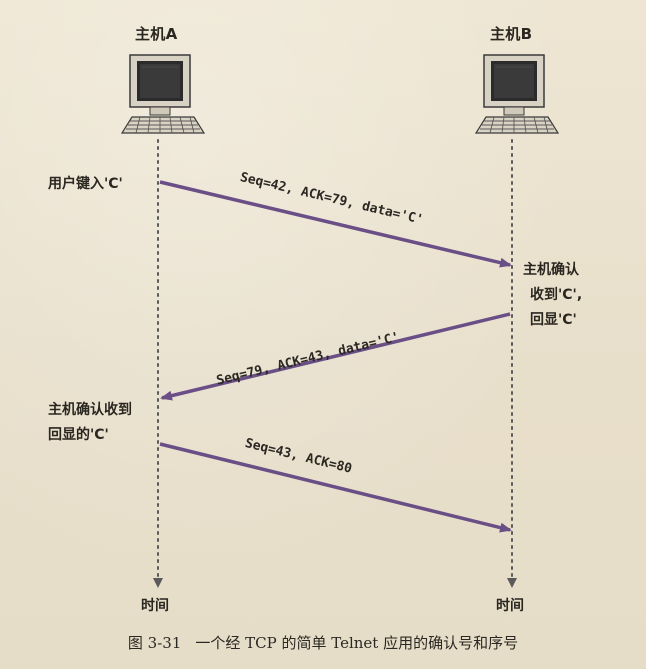 This screenshot has height=669, width=646. I want to click on host-b-ack-line-3: 回显'C', so click(553, 320).